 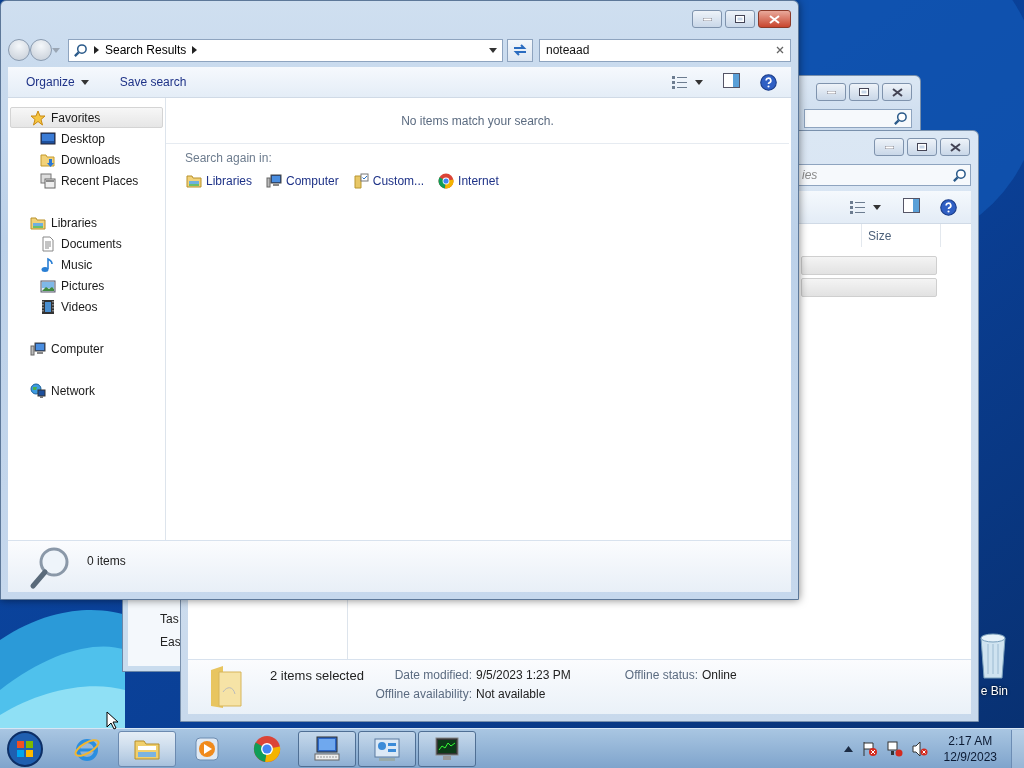 I want to click on nav-item: Favorites, so click(x=86, y=117).